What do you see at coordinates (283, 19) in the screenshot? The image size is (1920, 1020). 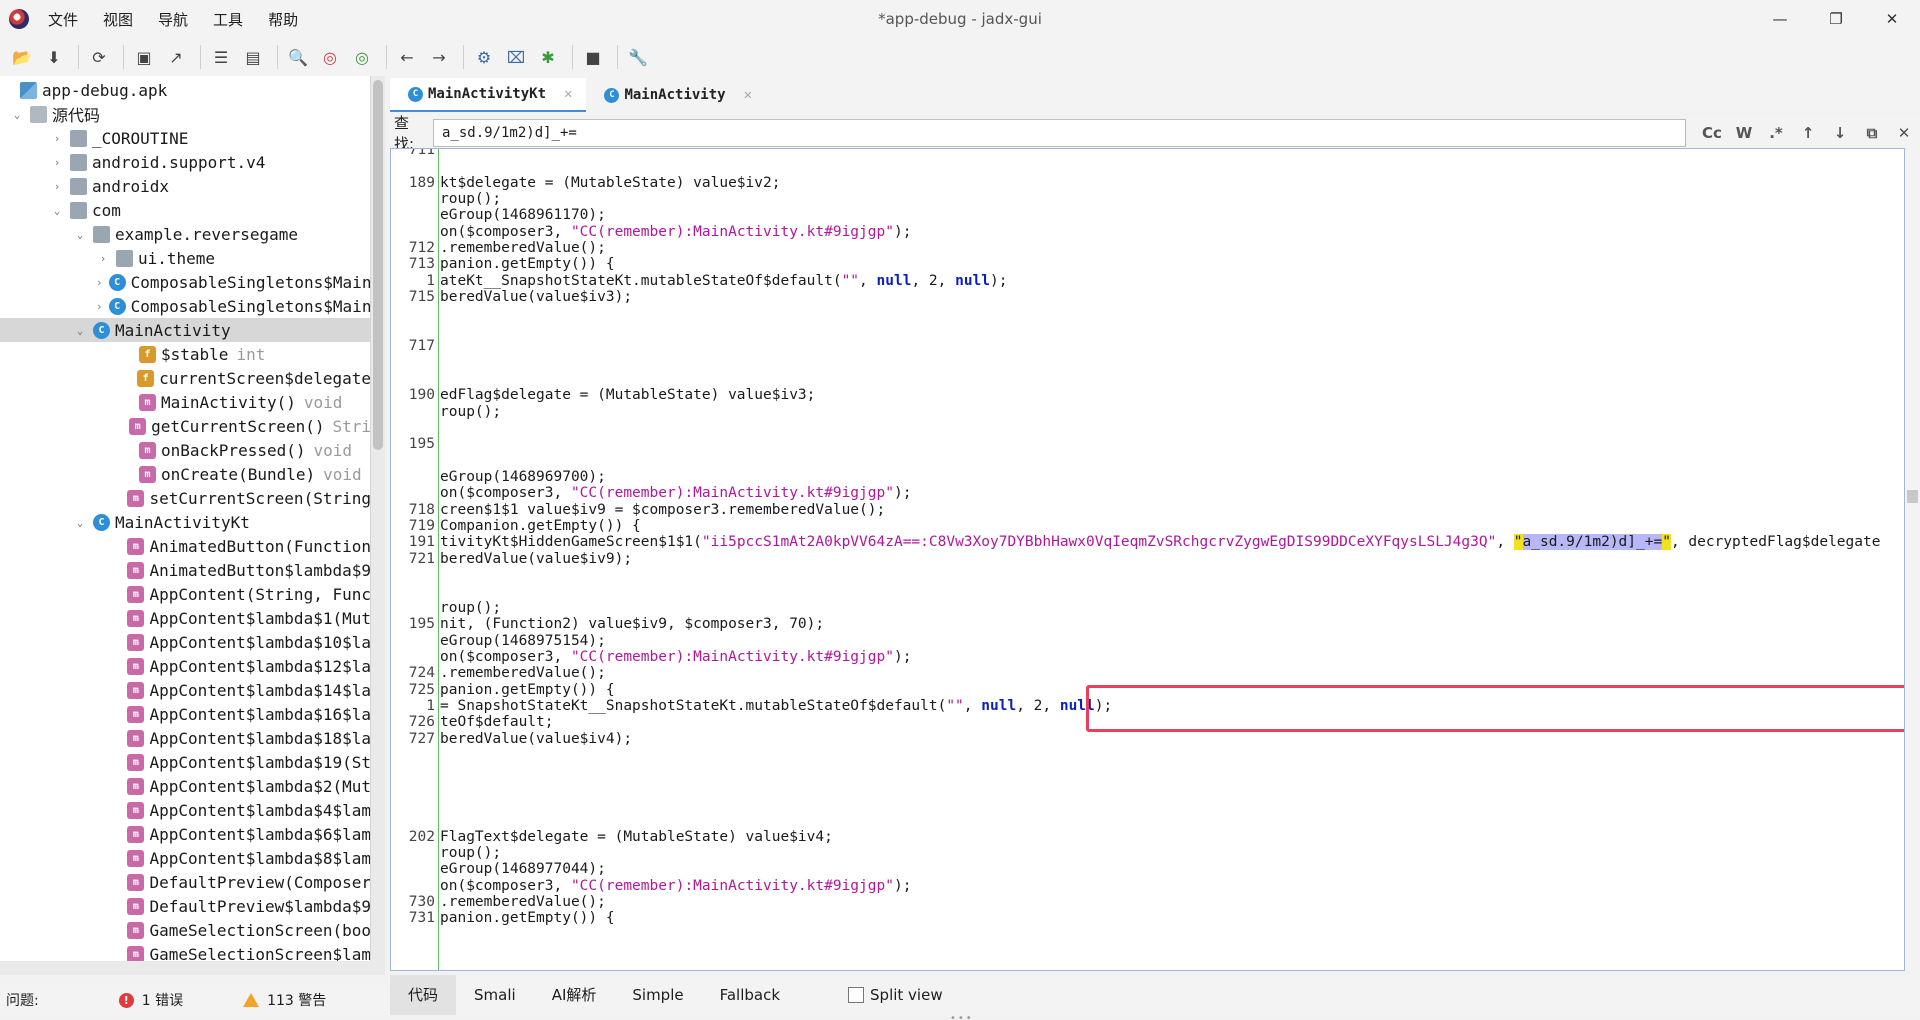 I see `menu-help: 帮助` at bounding box center [283, 19].